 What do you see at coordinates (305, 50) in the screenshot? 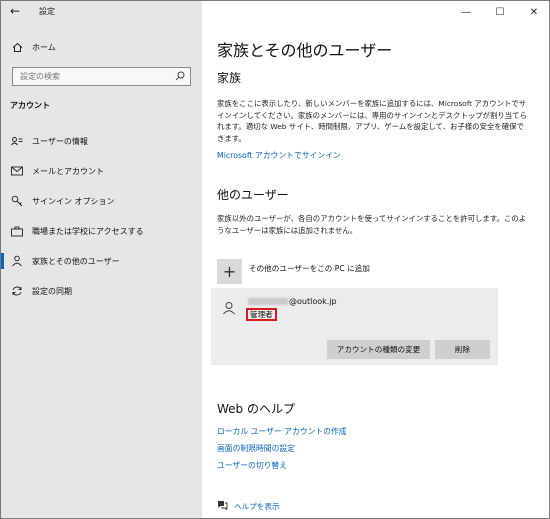
I see `page-title: 家族とその他のユーザー` at bounding box center [305, 50].